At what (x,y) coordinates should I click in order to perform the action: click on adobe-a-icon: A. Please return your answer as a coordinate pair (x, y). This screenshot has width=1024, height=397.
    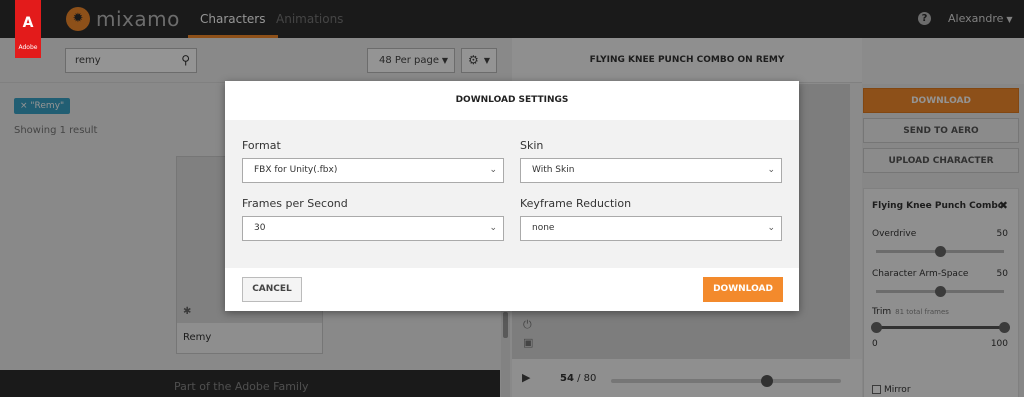
    Looking at the image, I should click on (28, 23).